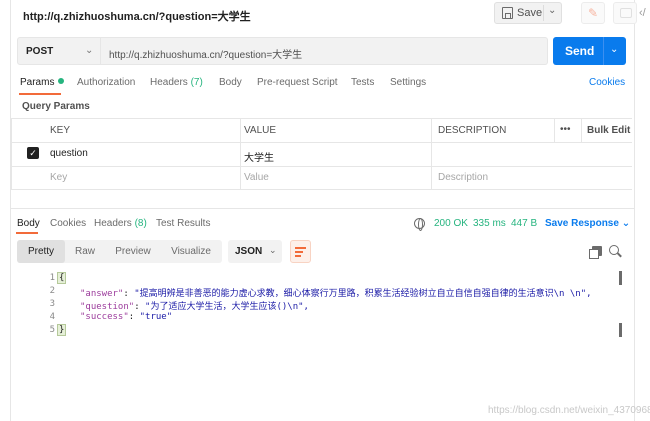 This screenshot has height=421, width=650. Describe the element at coordinates (52, 330) in the screenshot. I see `line-number: 5` at that location.